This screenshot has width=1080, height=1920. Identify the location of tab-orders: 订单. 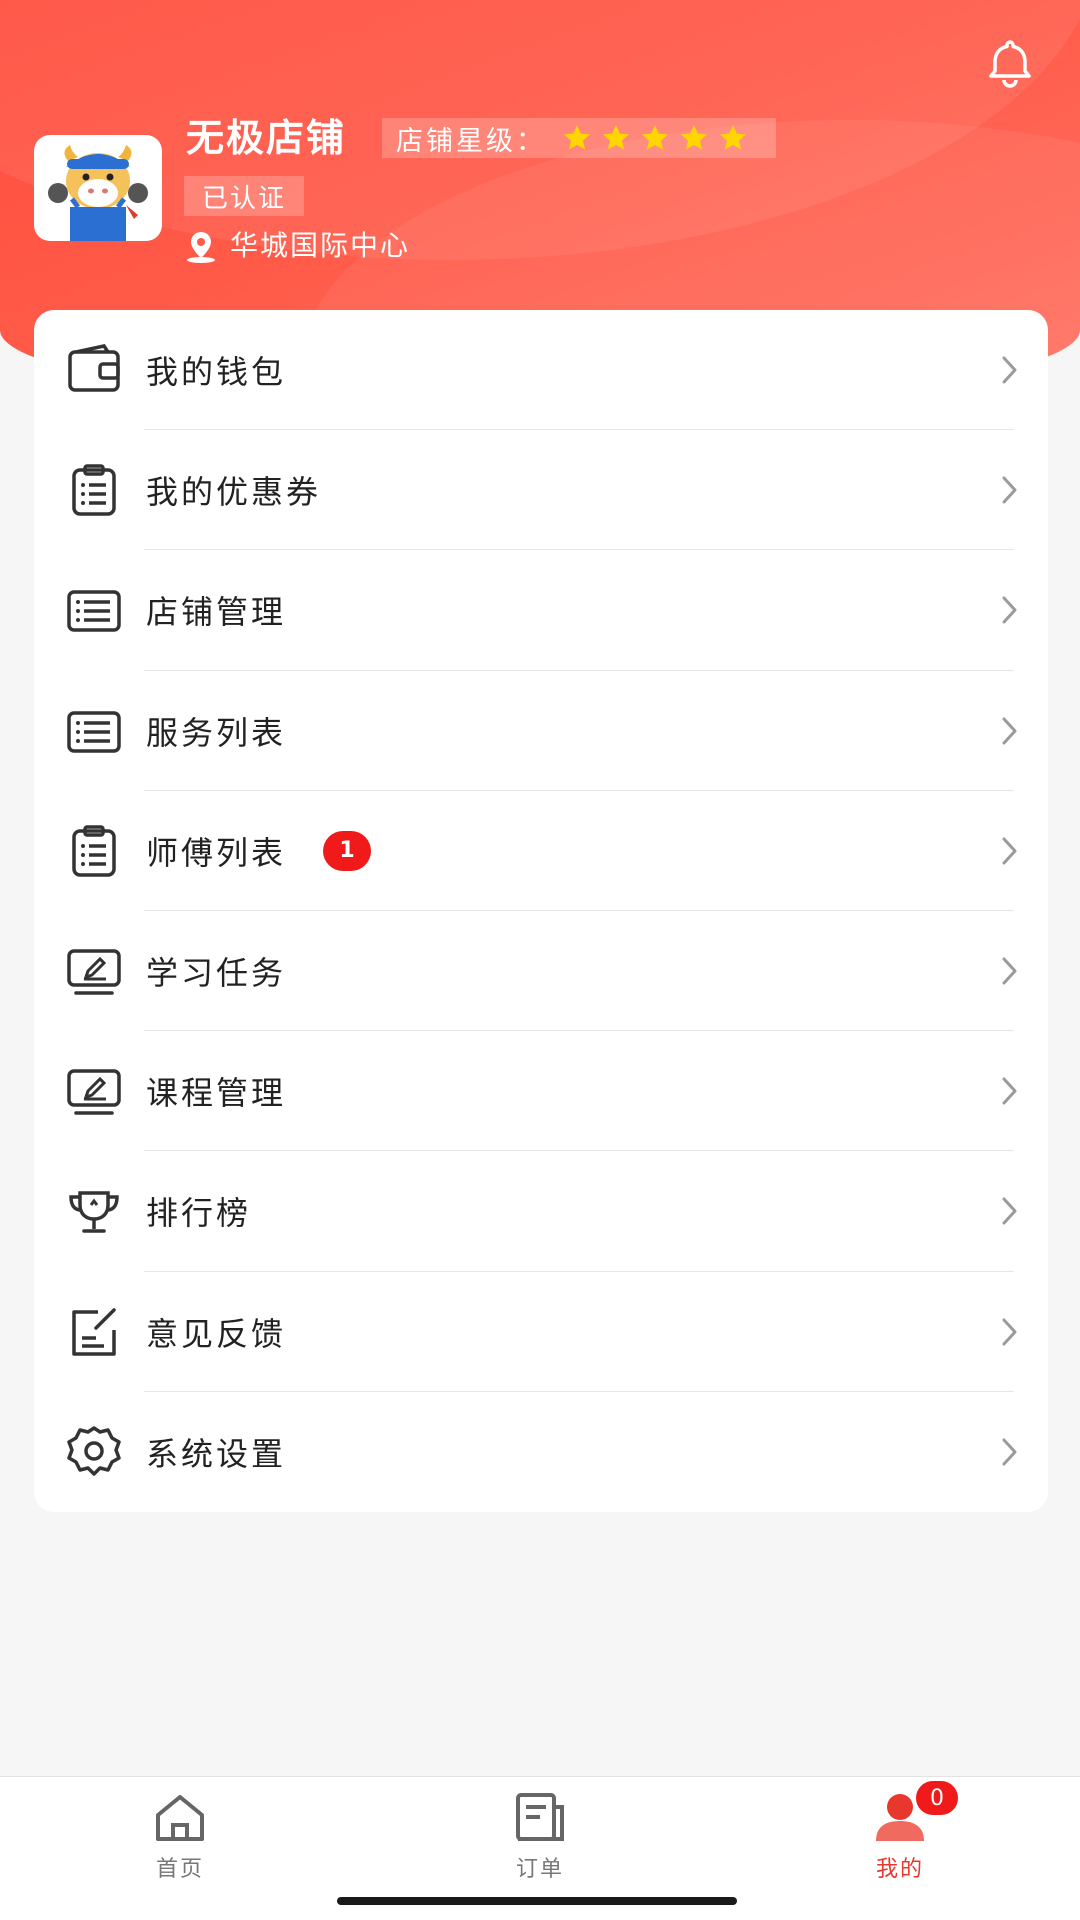
(540, 1839).